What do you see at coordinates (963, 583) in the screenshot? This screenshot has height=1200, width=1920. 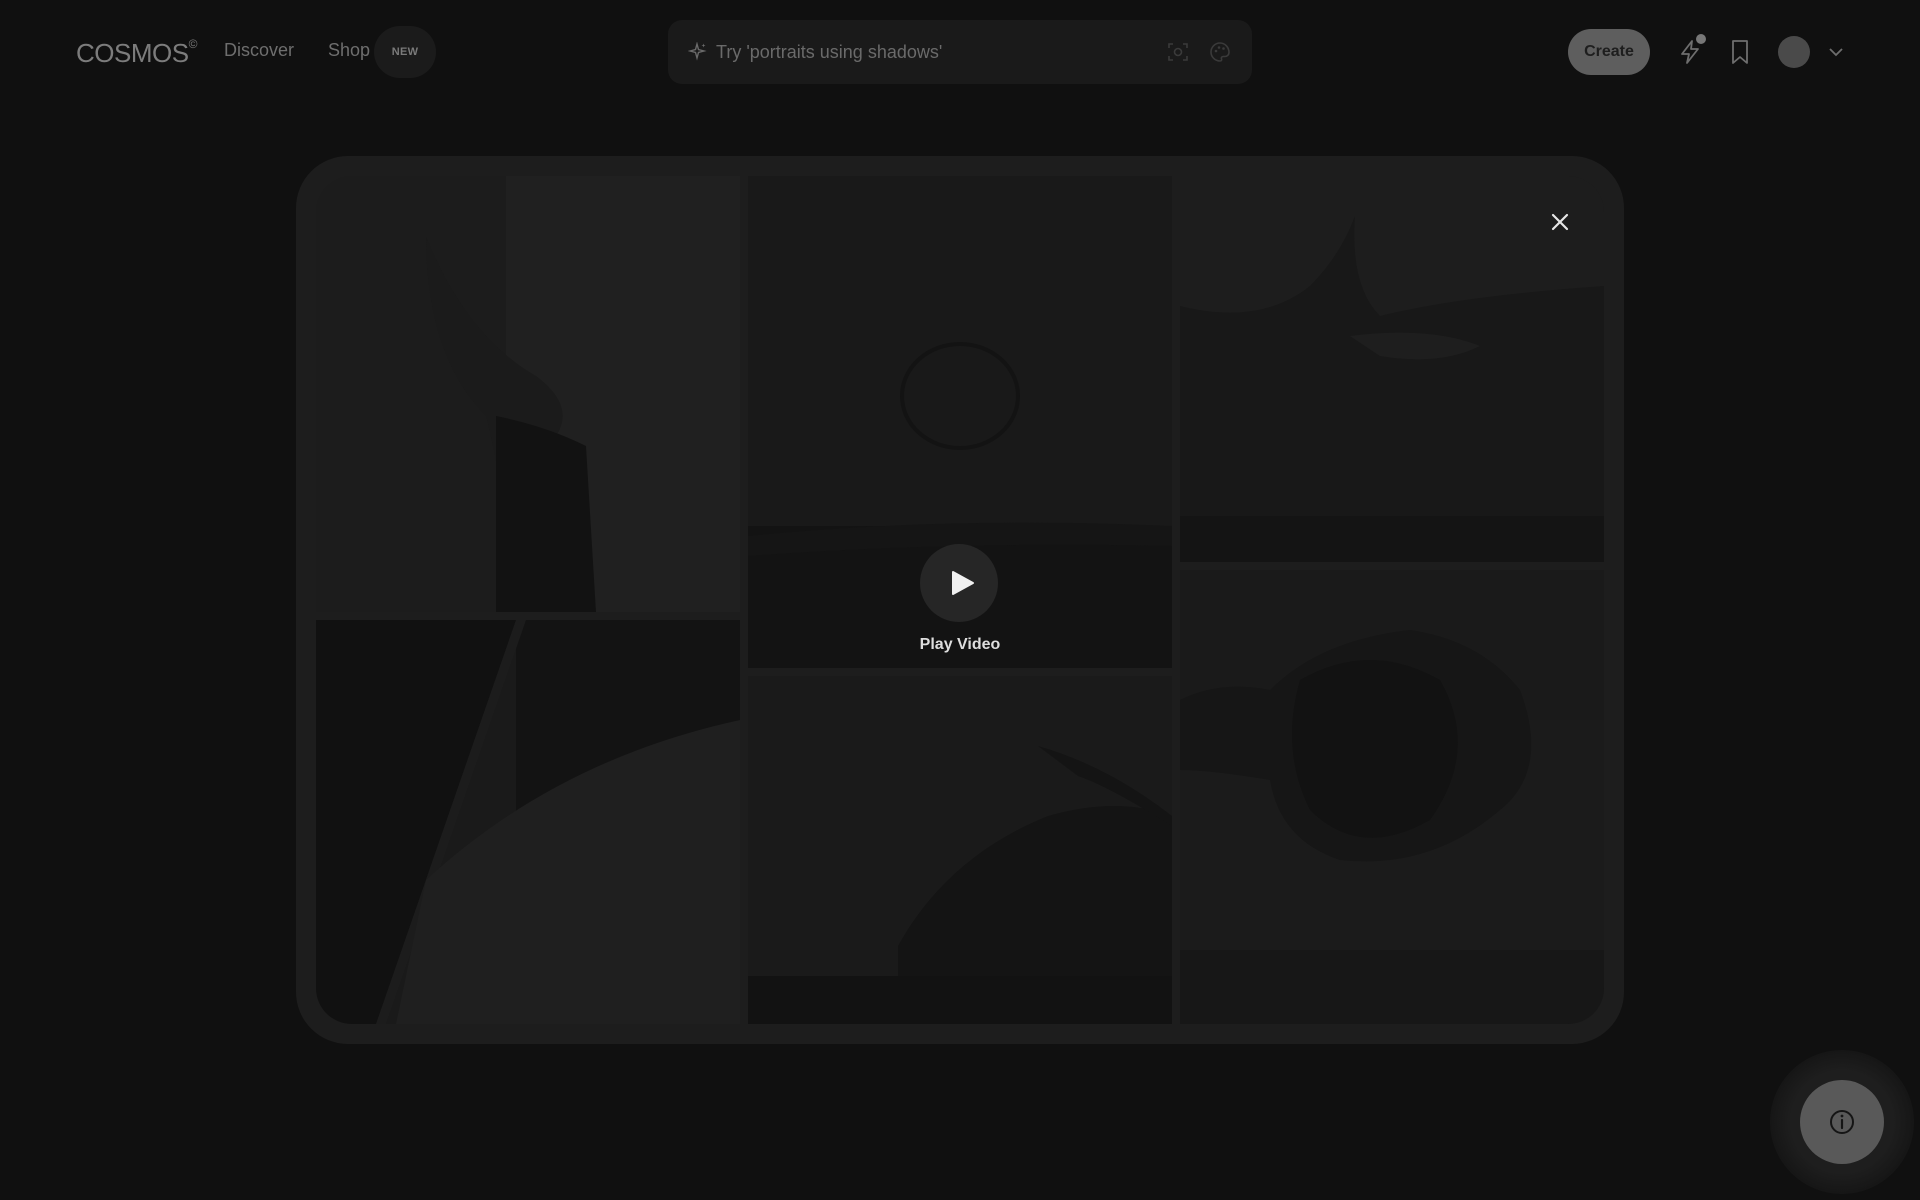 I see `play-icon` at bounding box center [963, 583].